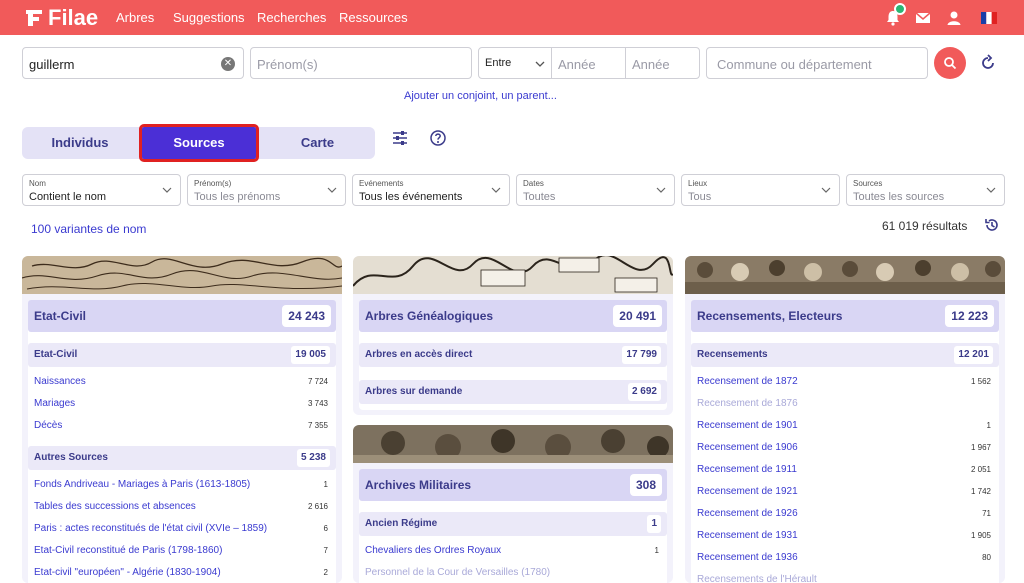  What do you see at coordinates (732, 354) in the screenshot?
I see `group-title: Recensements` at bounding box center [732, 354].